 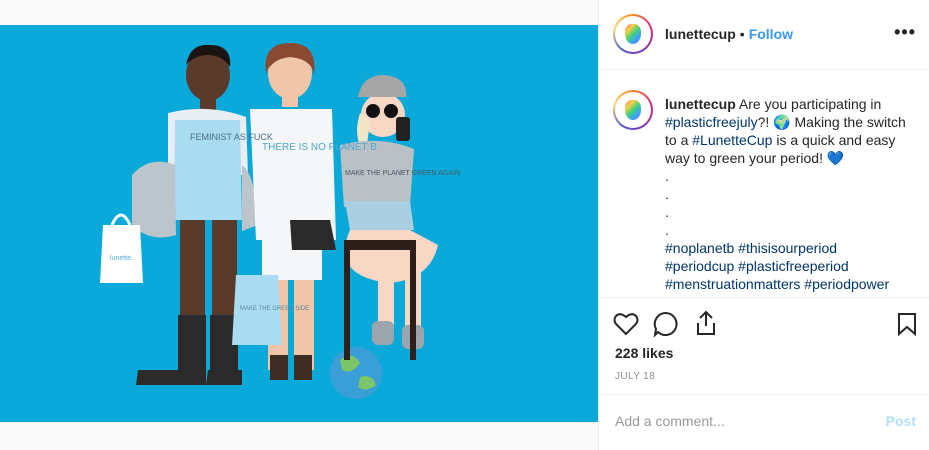 What do you see at coordinates (633, 110) in the screenshot?
I see `caption-avatar` at bounding box center [633, 110].